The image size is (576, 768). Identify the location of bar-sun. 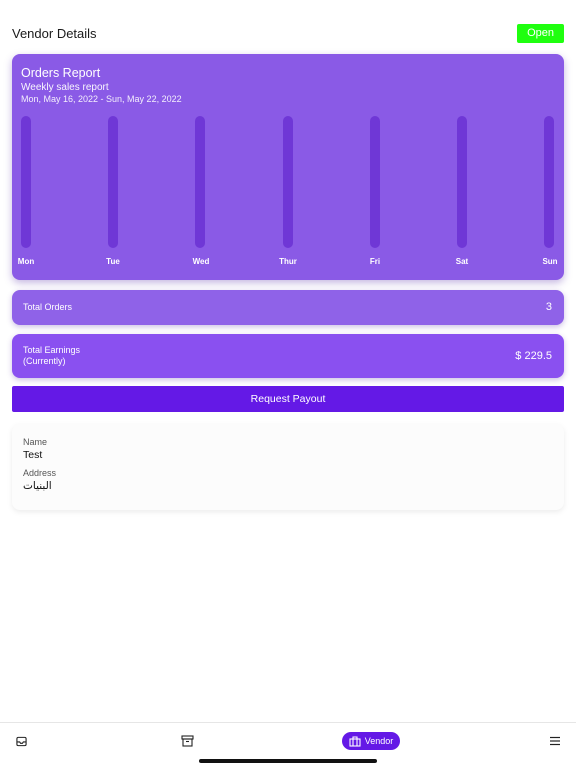
(549, 182).